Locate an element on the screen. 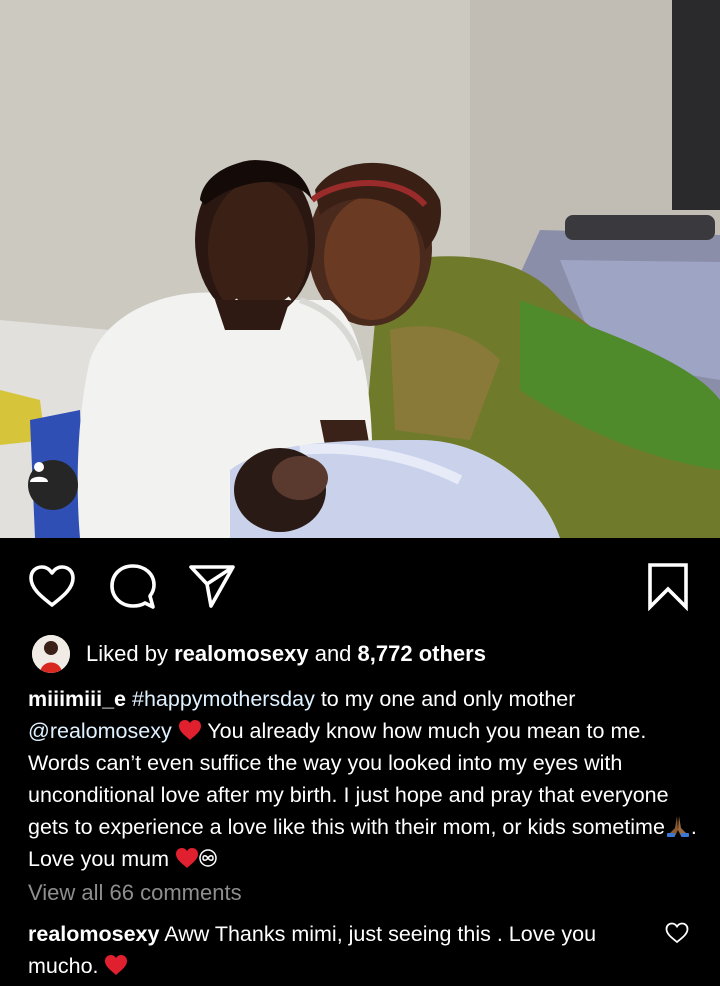 Image resolution: width=720 pixels, height=986 pixels. likes-text: Liked by realomosexy and 8,772 others is located at coordinates (286, 654).